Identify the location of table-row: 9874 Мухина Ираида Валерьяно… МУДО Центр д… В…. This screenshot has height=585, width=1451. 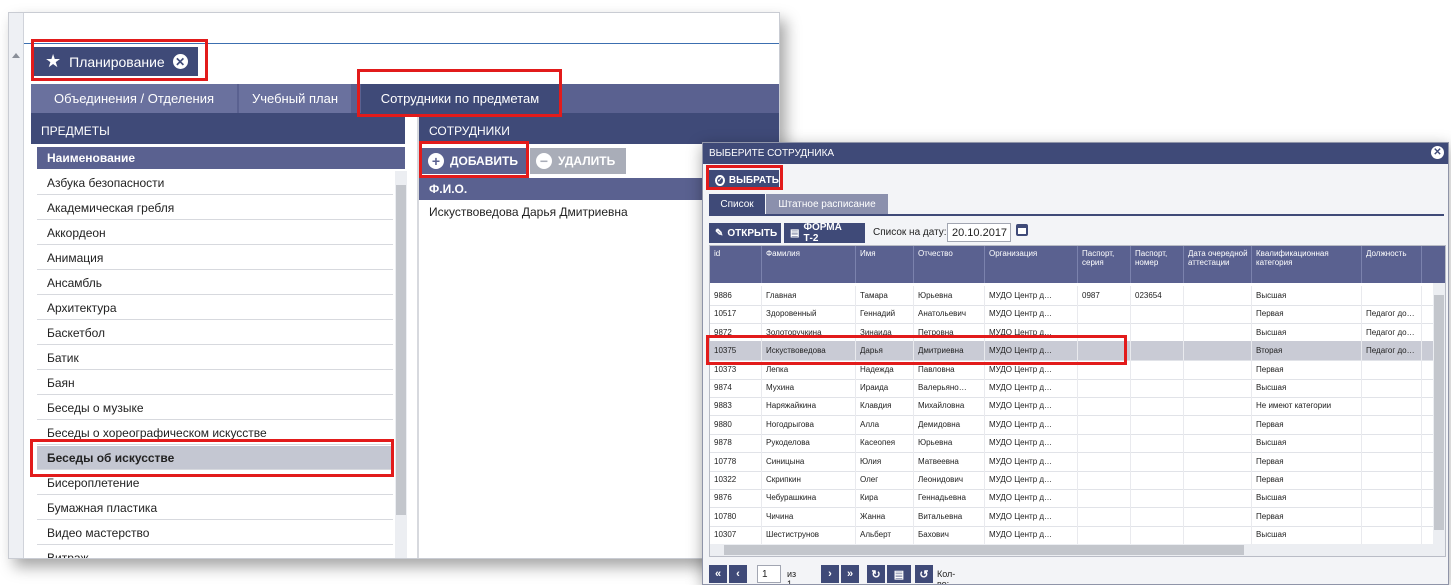
(1072, 388).